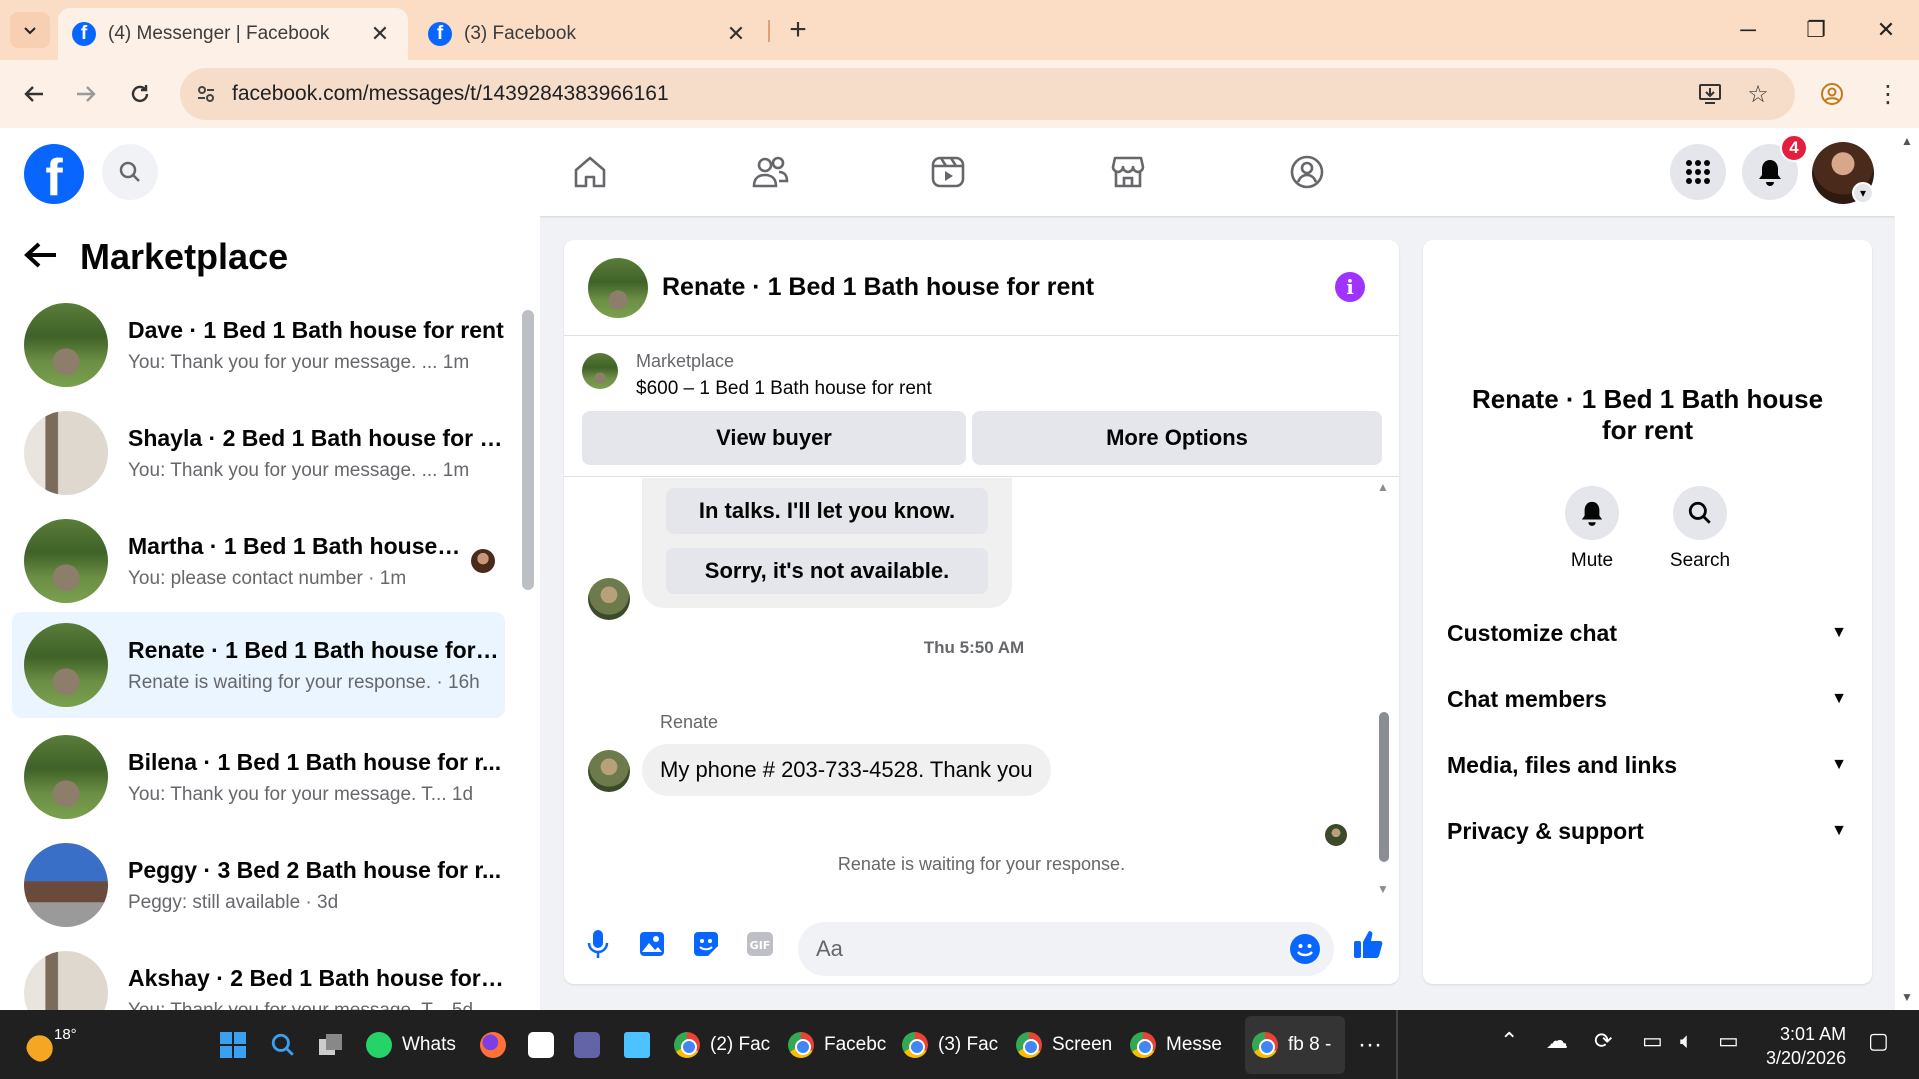  Describe the element at coordinates (1647, 633) in the screenshot. I see `customize-chat-section: Customize chat ▼` at that location.